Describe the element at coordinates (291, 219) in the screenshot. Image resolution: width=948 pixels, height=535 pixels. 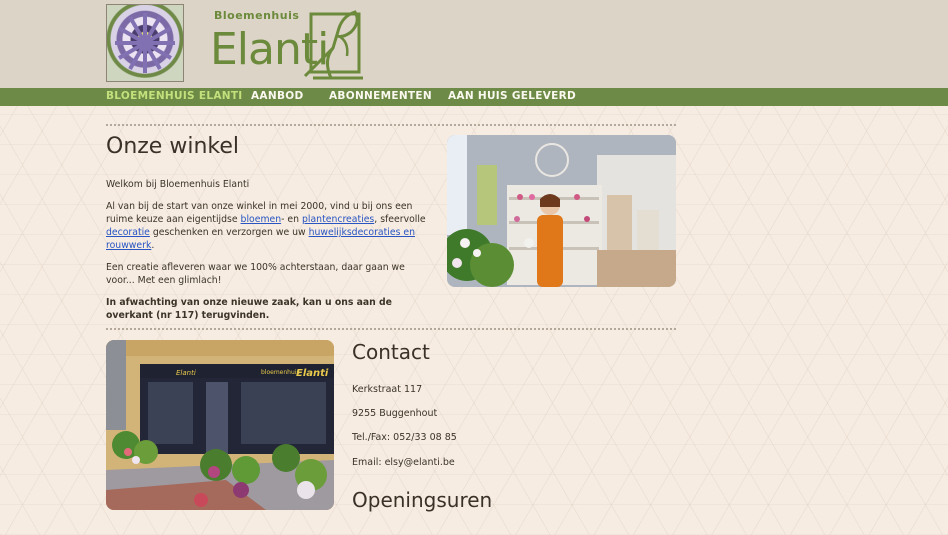
I see `intro-text-part: - en` at that location.